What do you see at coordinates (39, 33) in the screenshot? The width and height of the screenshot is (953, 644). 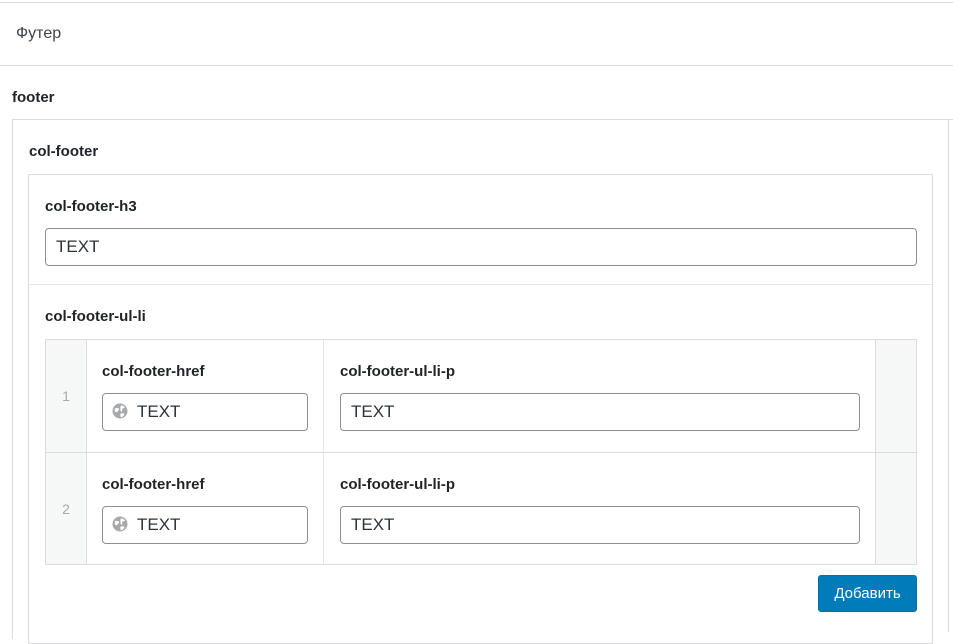 I see `section-title: Футер` at bounding box center [39, 33].